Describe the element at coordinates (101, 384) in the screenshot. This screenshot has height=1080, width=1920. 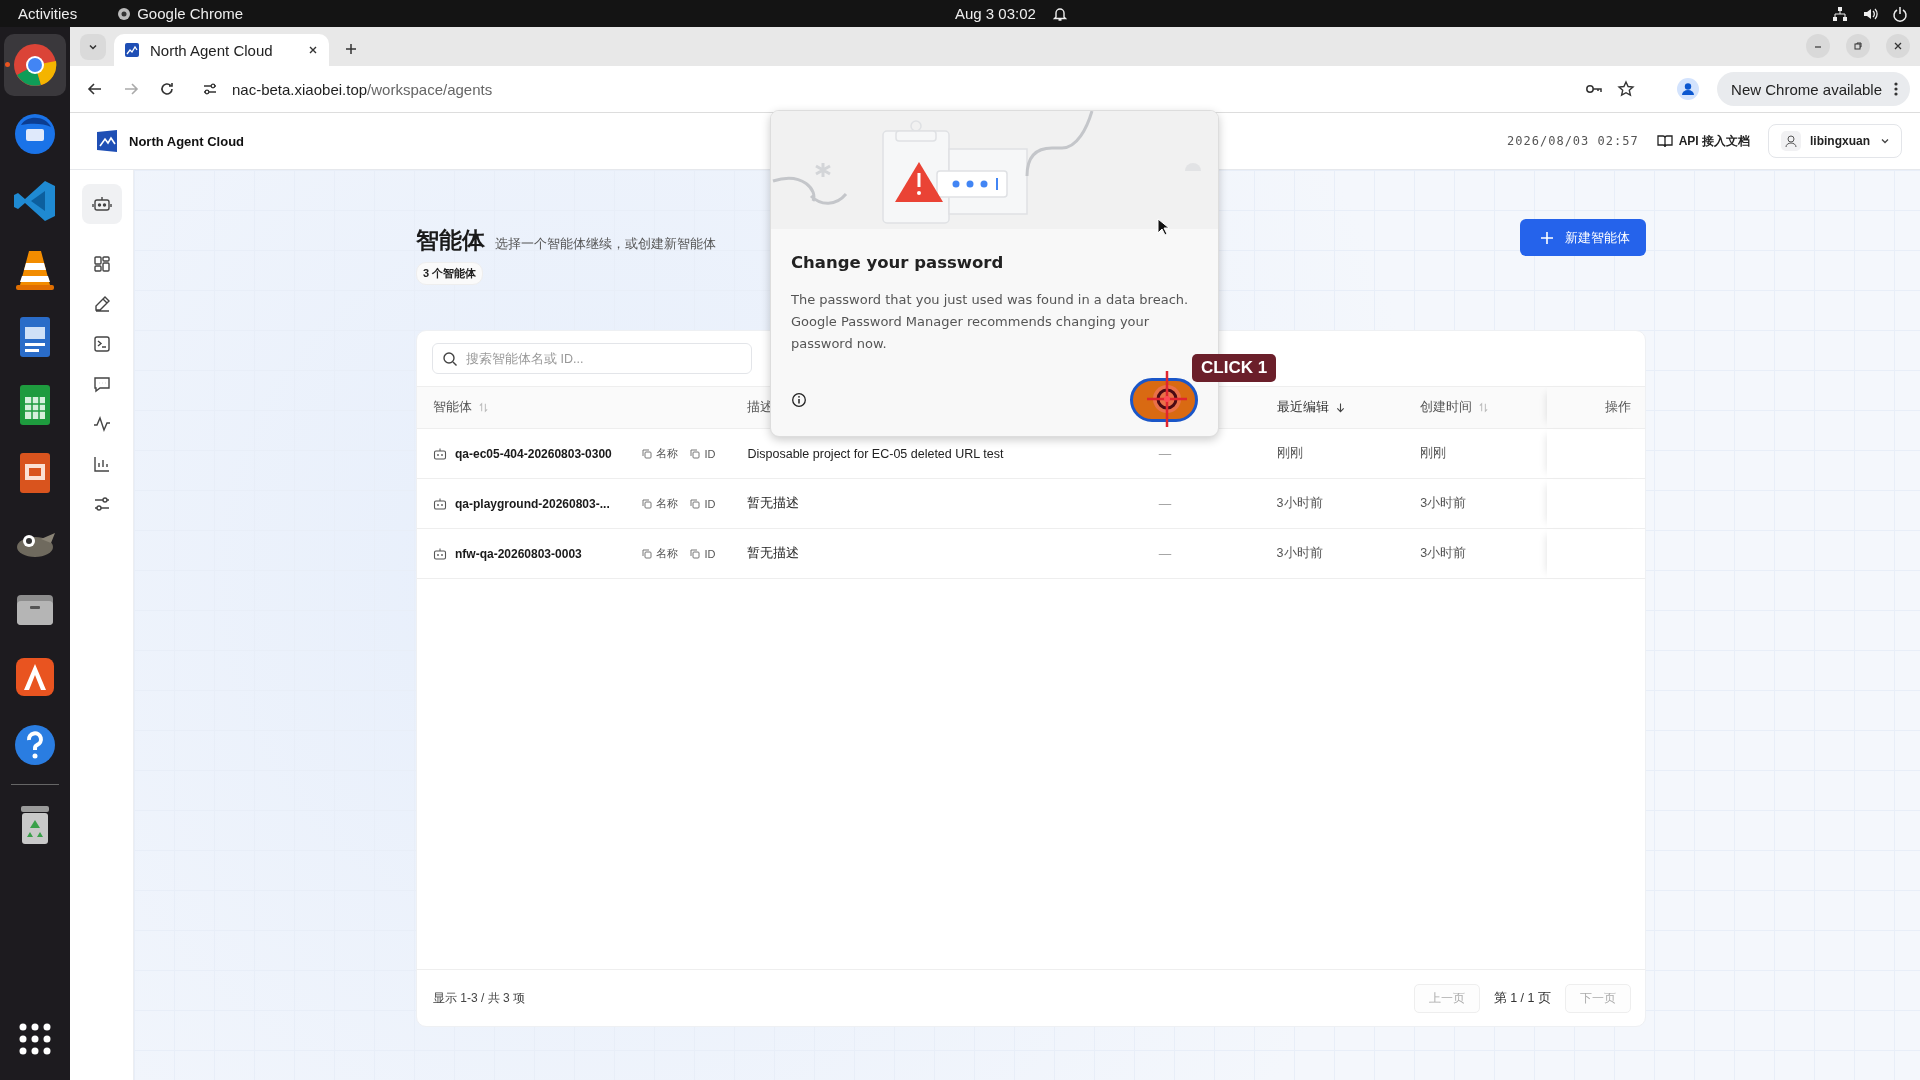
I see `chat-icon` at that location.